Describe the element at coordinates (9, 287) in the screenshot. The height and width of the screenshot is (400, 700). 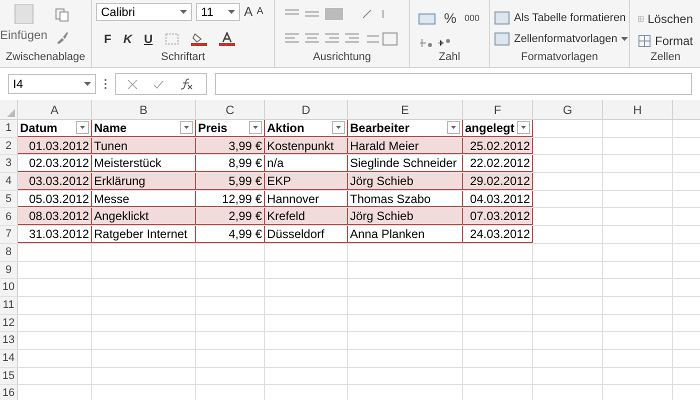
I see `row-header: 10` at that location.